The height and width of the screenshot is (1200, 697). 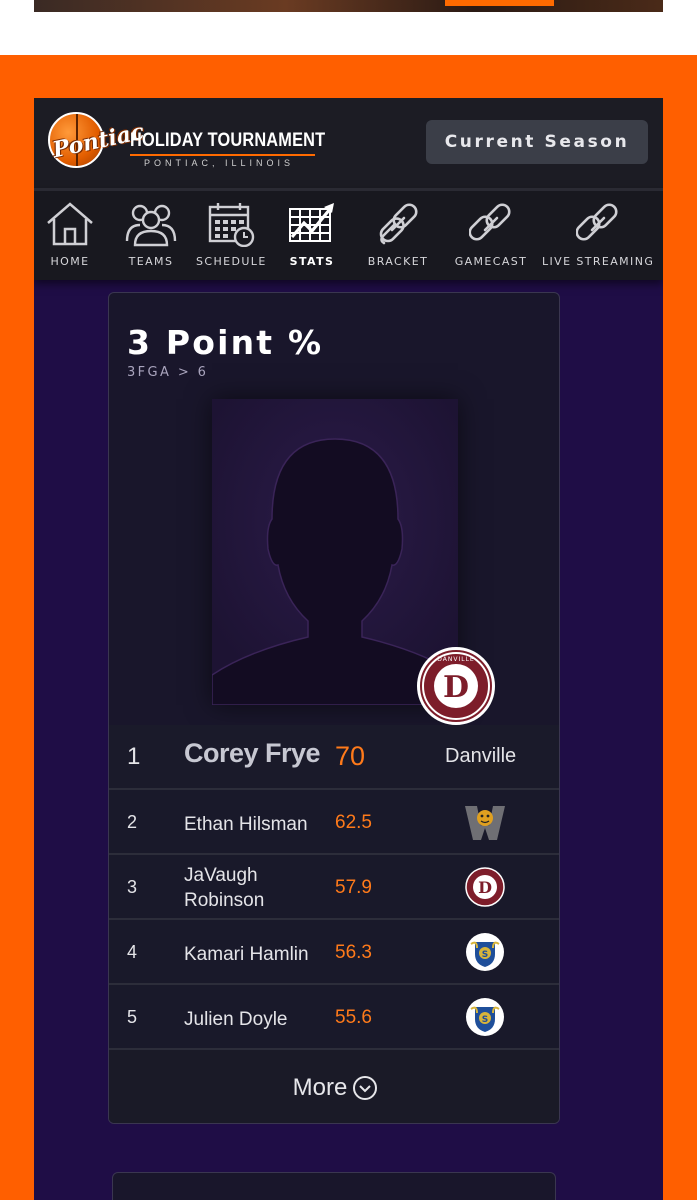 What do you see at coordinates (132, 887) in the screenshot?
I see `row-rank: 3` at bounding box center [132, 887].